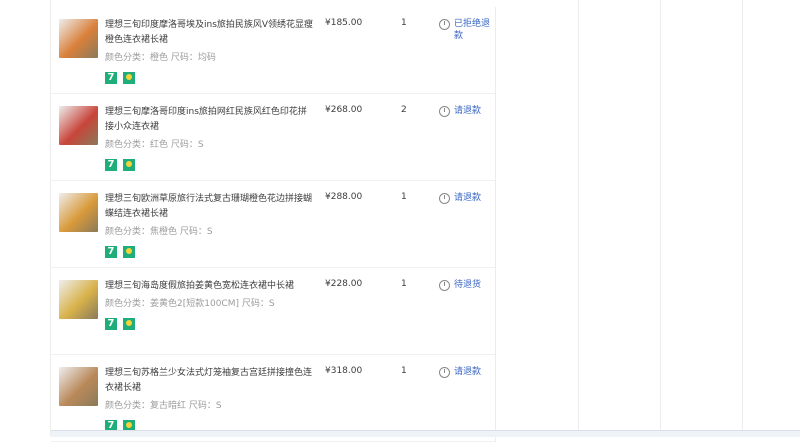  I want to click on product-sku: 颜色分类：红色 尺码：S, so click(154, 145).